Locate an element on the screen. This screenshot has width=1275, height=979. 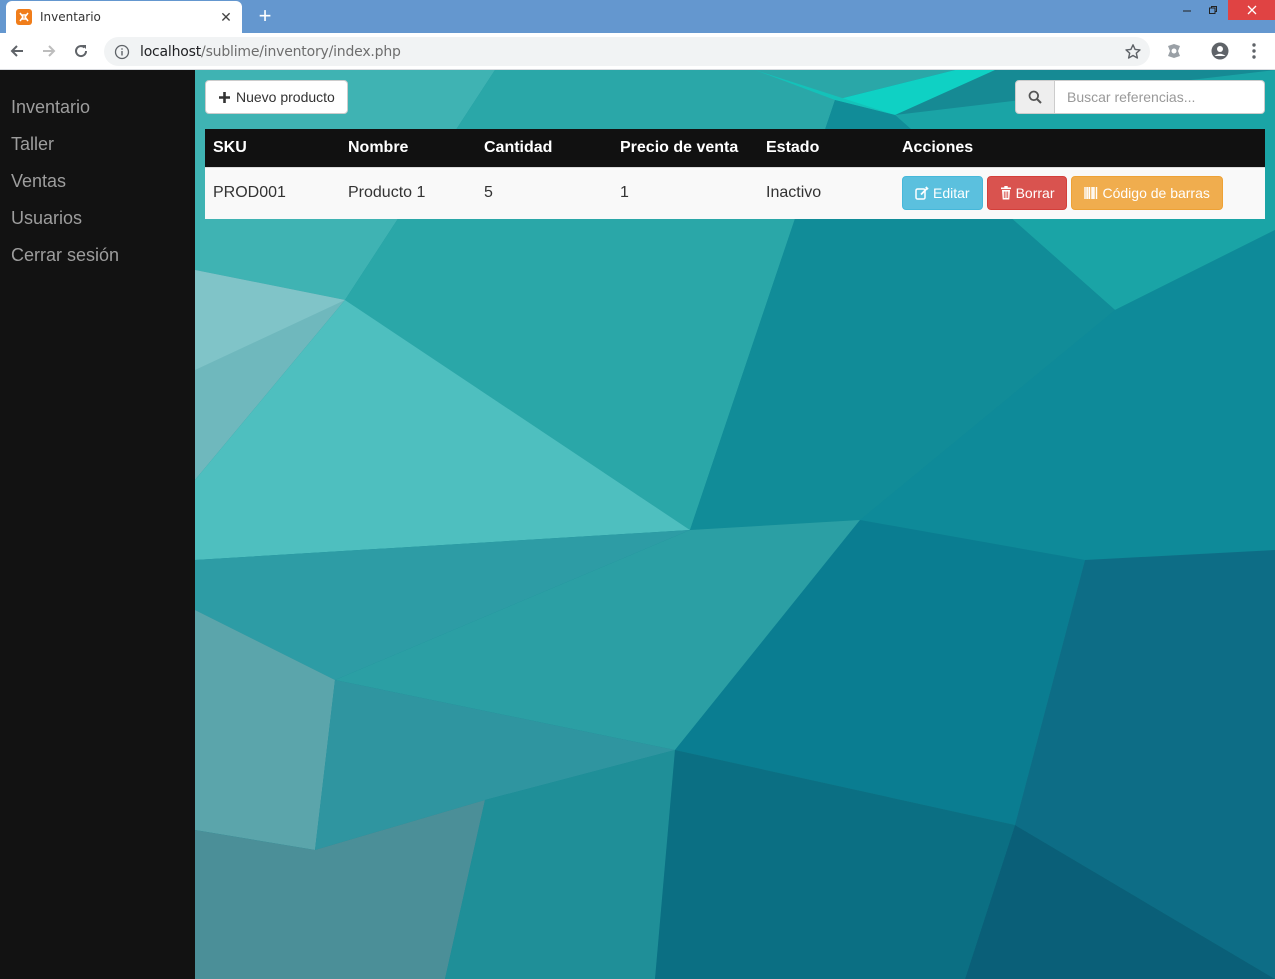
forward-button is located at coordinates (49, 51).